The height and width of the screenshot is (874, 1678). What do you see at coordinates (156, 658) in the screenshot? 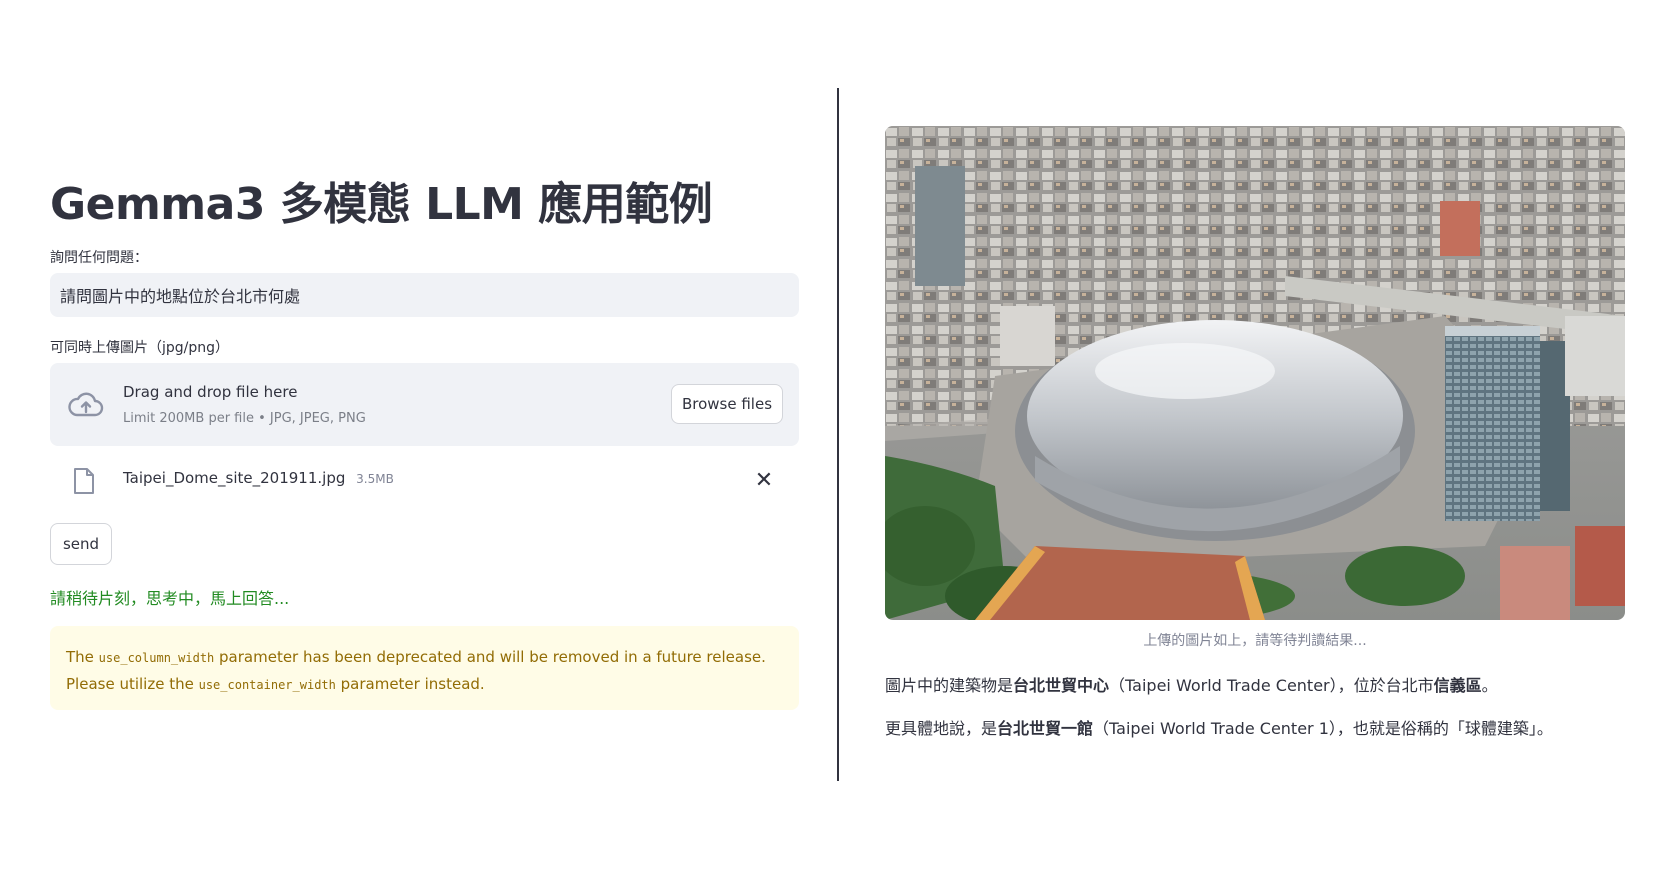
I see `warning-code-1: use_column_width` at bounding box center [156, 658].